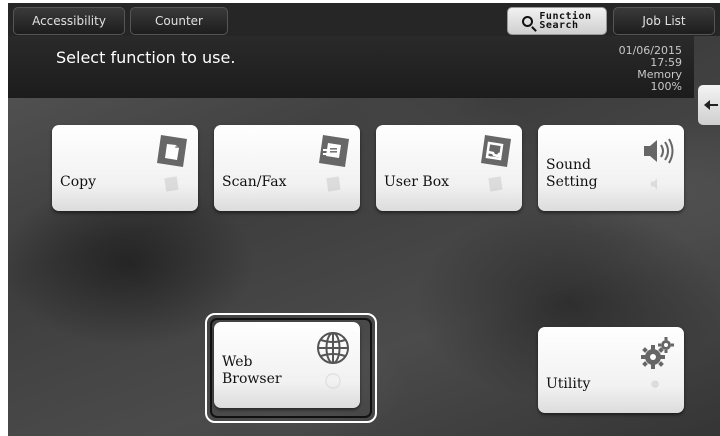 This screenshot has height=436, width=720. What do you see at coordinates (655, 384) in the screenshot?
I see `gears-icon-reflection` at bounding box center [655, 384].